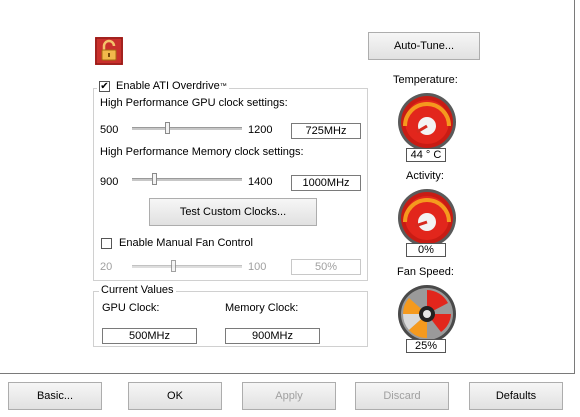 This screenshot has width=580, height=417. Describe the element at coordinates (106, 243) in the screenshot. I see `manual-fan-checkbox` at that location.